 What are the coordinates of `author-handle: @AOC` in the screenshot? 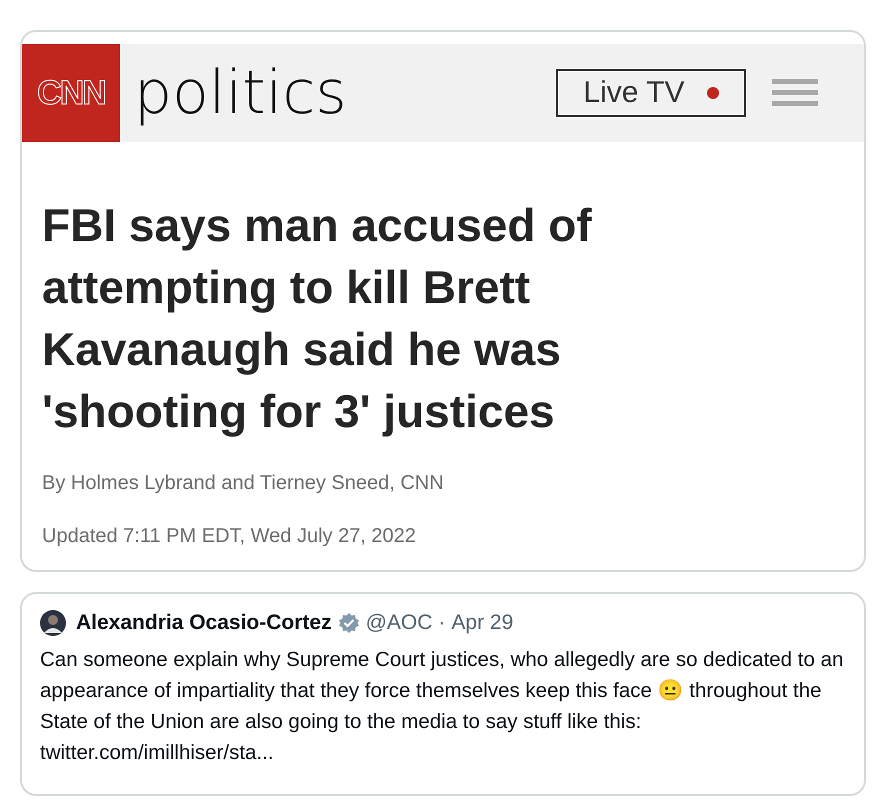 It's located at (399, 623).